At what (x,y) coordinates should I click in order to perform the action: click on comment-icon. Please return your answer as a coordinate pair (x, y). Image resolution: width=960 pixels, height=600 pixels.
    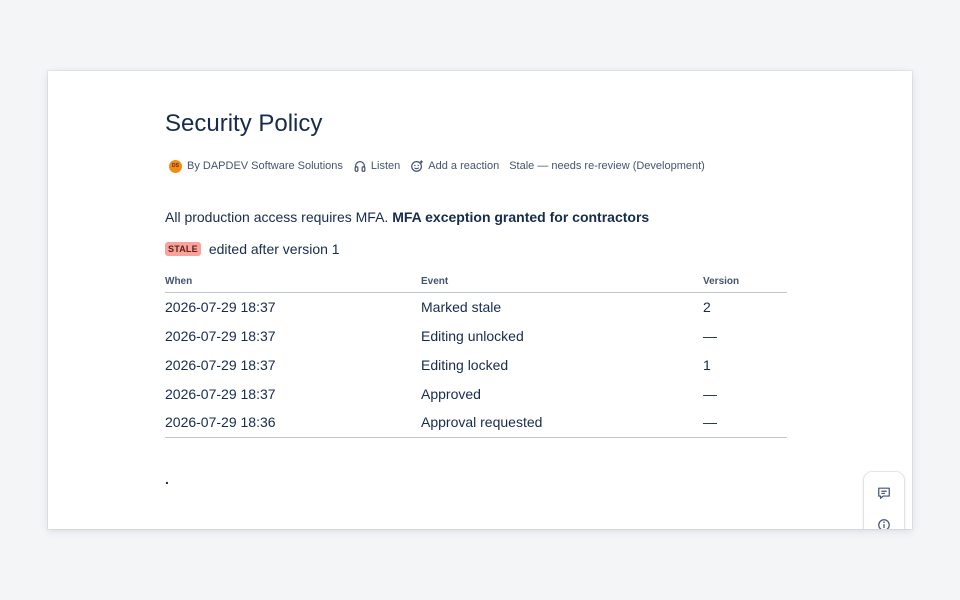
    Looking at the image, I should click on (884, 493).